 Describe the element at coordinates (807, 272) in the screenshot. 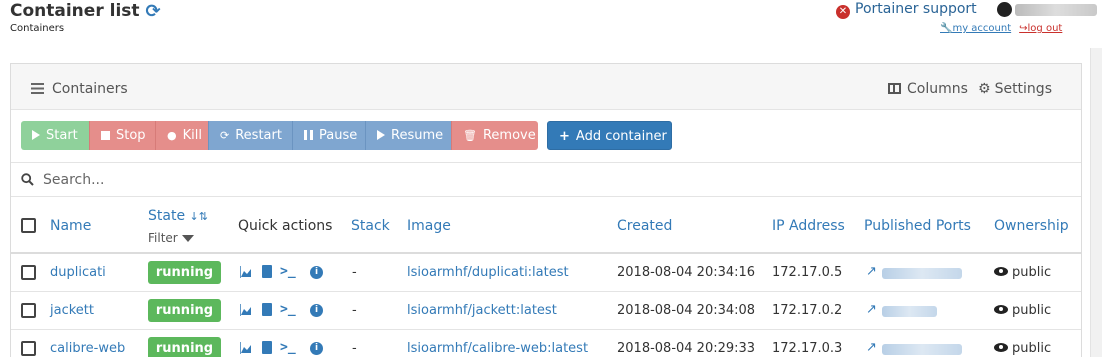

I see `ip-value: 172.17.0.5` at that location.